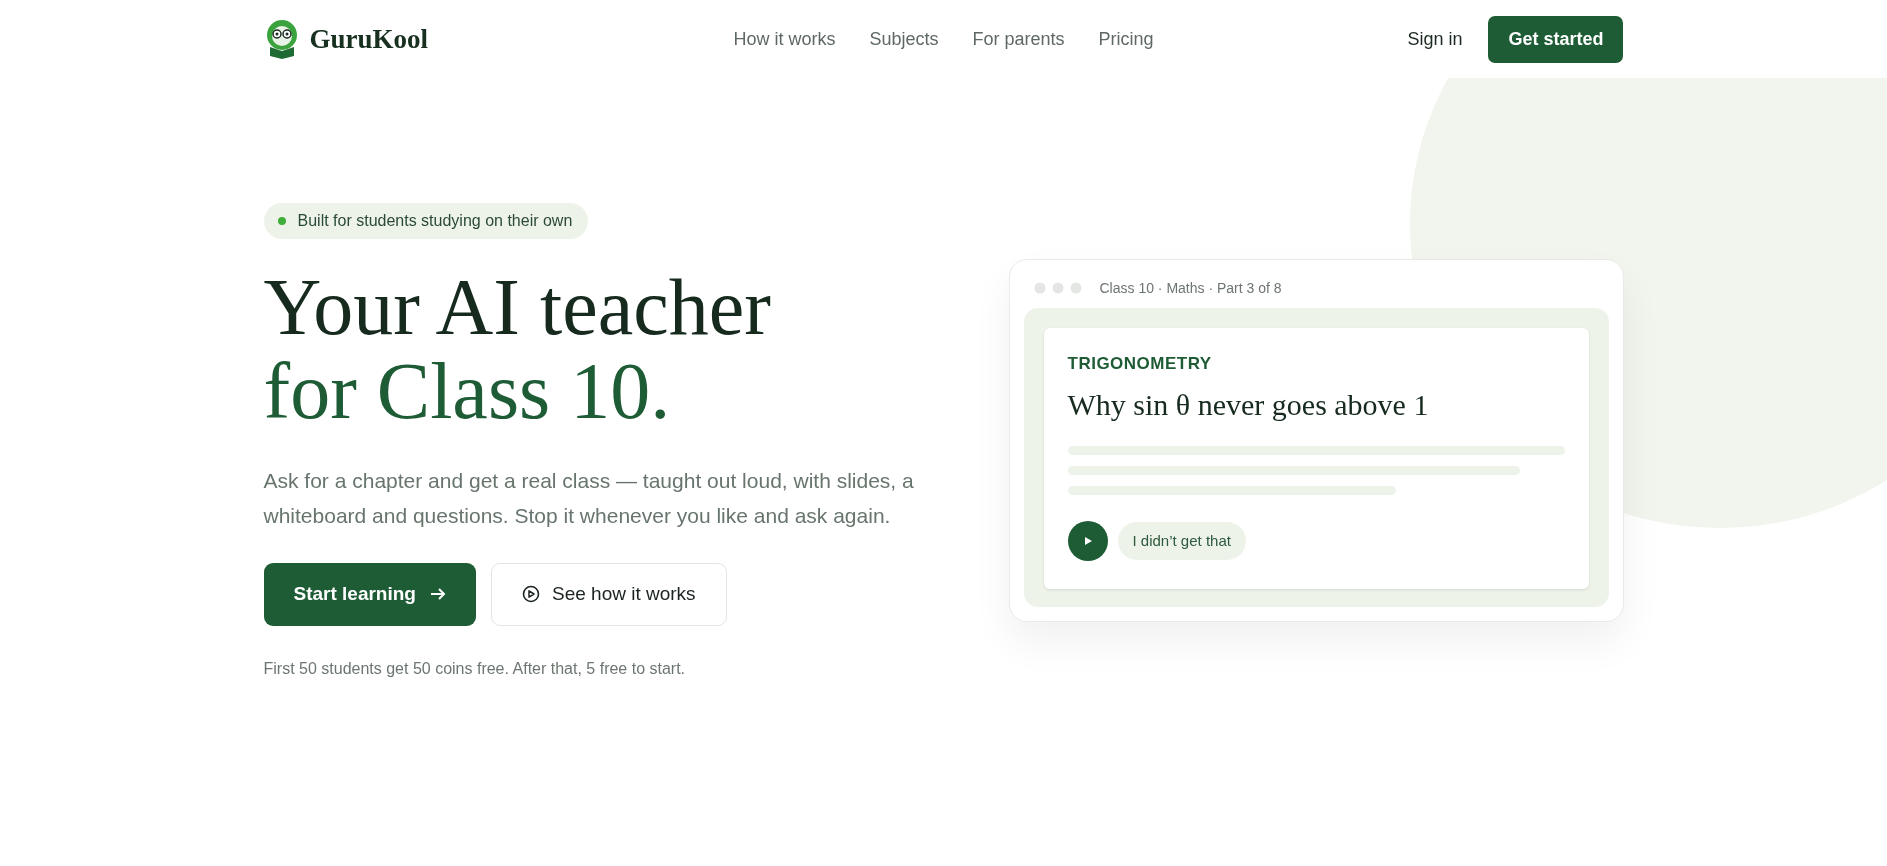 This screenshot has height=866, width=1887. I want to click on lesson-breadcrumb: Class 10 · Maths · Part 3 of 8, so click(1190, 287).